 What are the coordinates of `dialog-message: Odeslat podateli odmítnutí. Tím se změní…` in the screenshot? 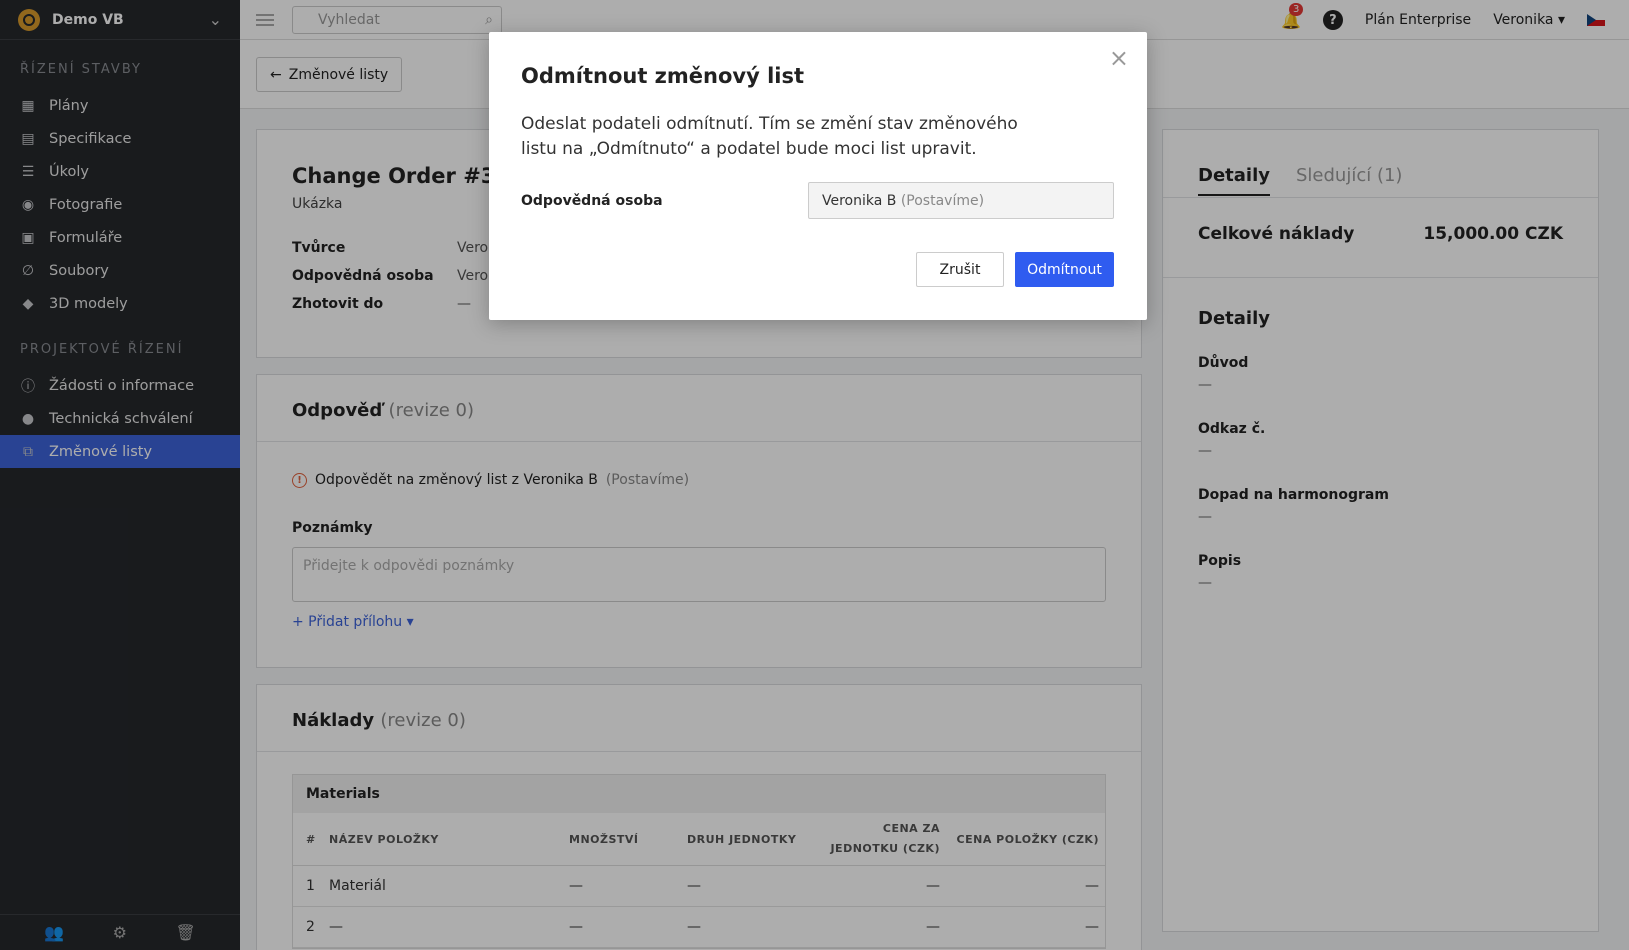 It's located at (769, 136).